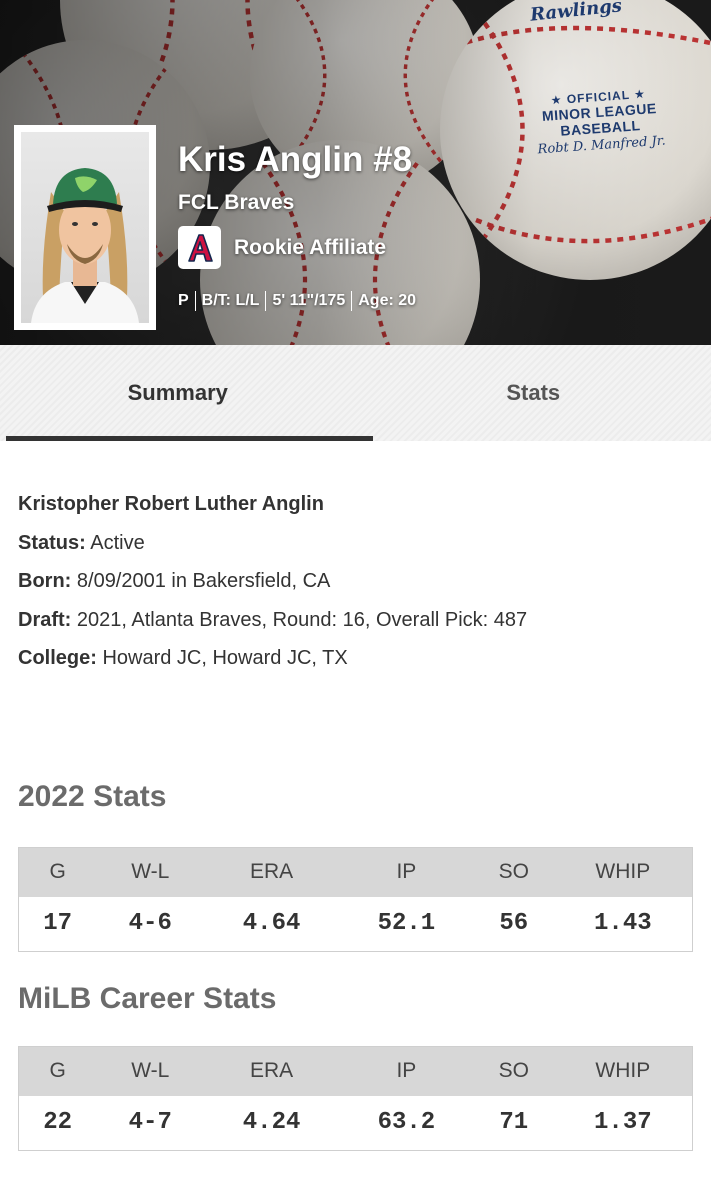 This screenshot has height=1200, width=711. I want to click on table-row: 22 4-7 4.24 63.2 71 1.37, so click(355, 1123).